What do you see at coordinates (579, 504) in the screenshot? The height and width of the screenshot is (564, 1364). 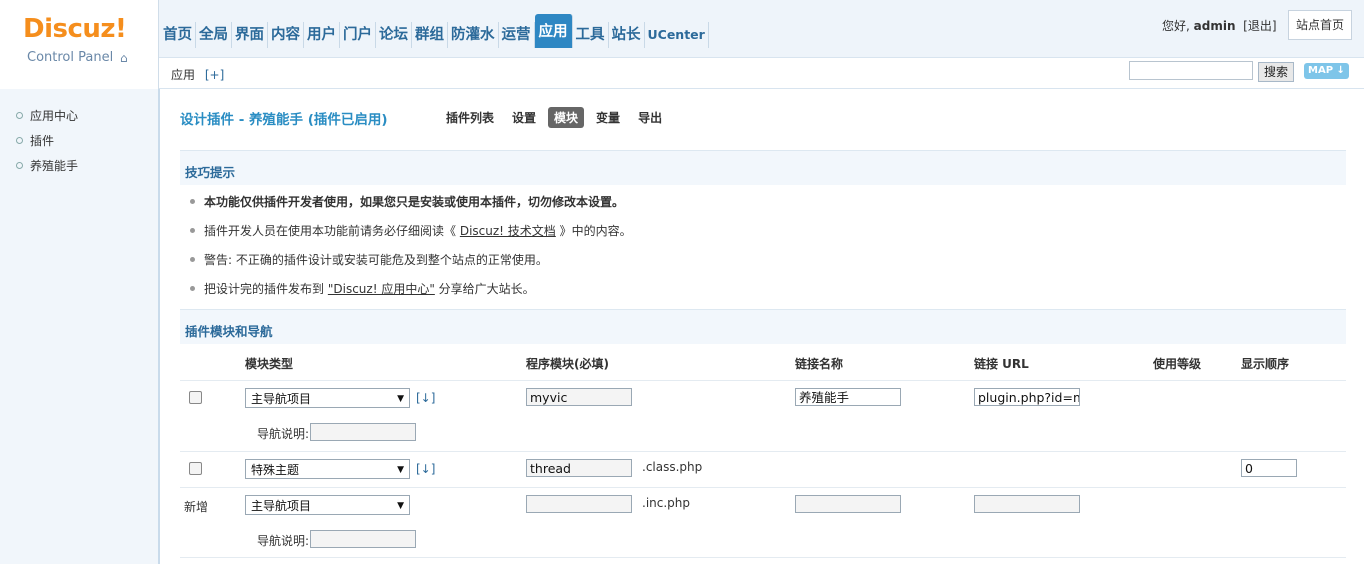 I see `program-module-input` at bounding box center [579, 504].